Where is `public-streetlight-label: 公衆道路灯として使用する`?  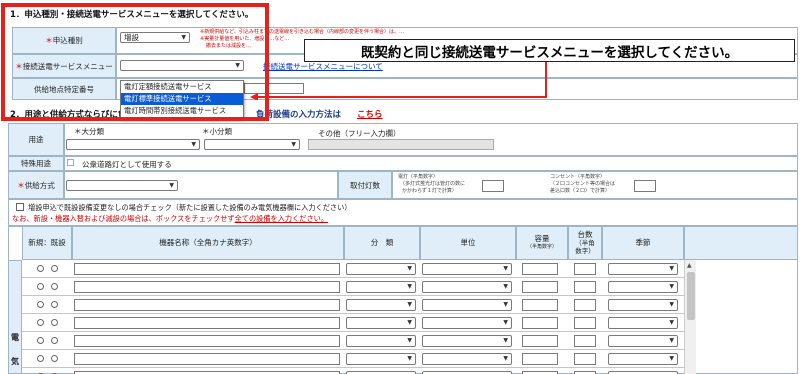
public-streetlight-label: 公衆道路灯として使用する is located at coordinates (127, 164).